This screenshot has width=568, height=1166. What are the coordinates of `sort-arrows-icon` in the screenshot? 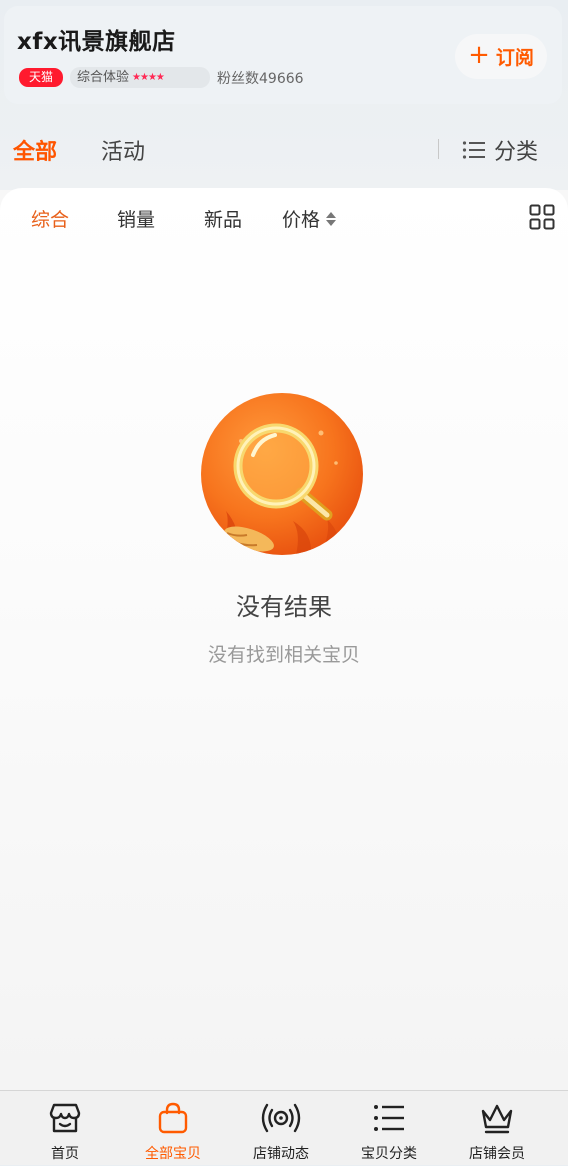 It's located at (331, 218).